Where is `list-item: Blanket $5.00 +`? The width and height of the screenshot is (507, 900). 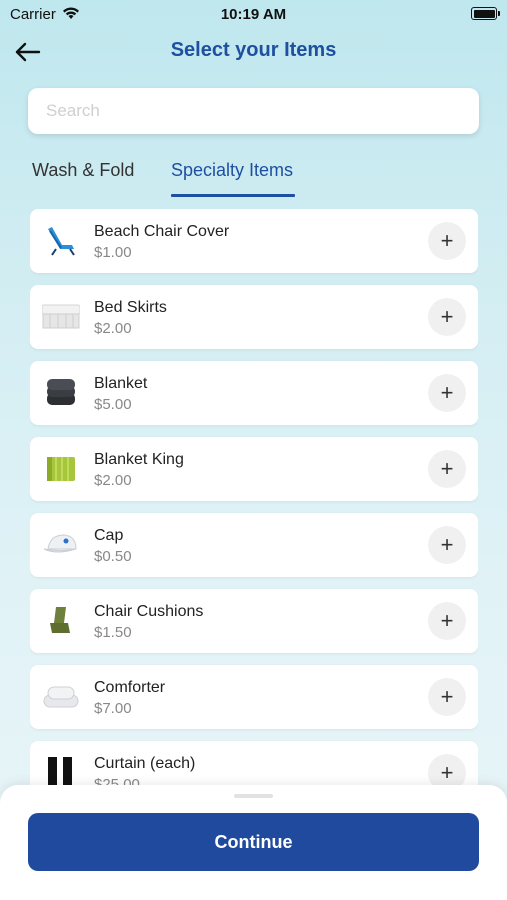
list-item: Blanket $5.00 + is located at coordinates (254, 393).